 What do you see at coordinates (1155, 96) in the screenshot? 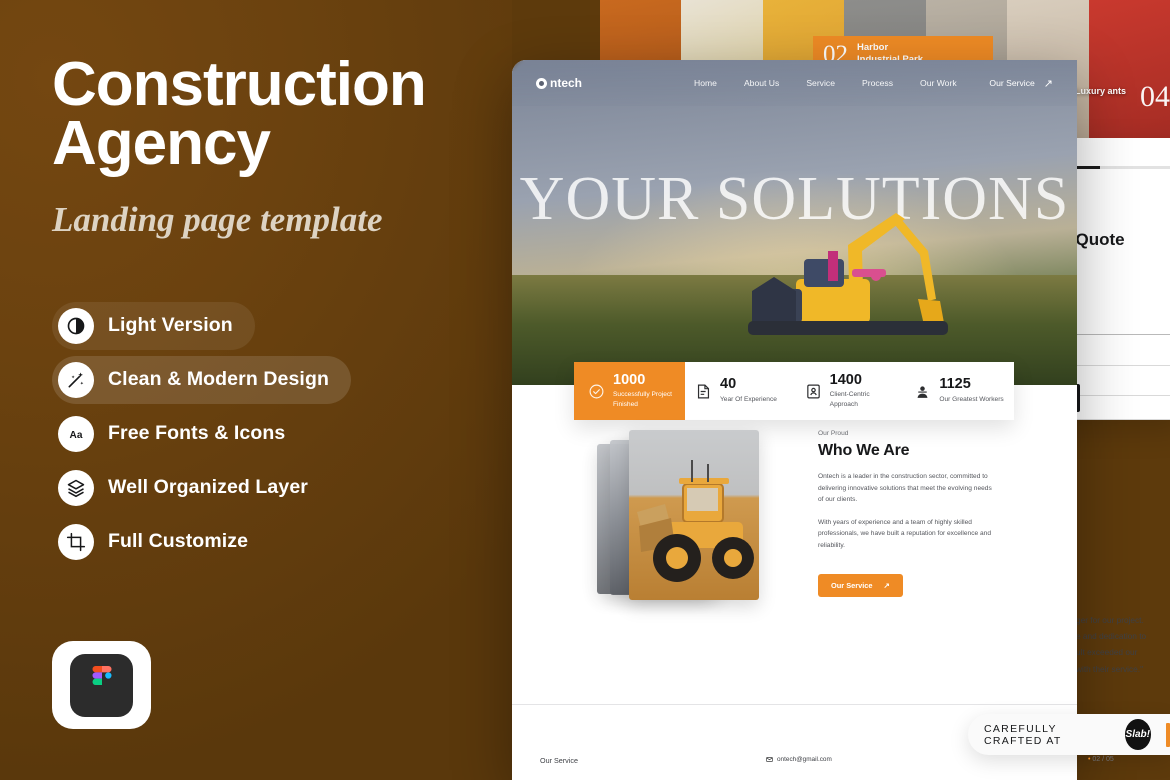
I see `background-number-04: 04` at bounding box center [1155, 96].